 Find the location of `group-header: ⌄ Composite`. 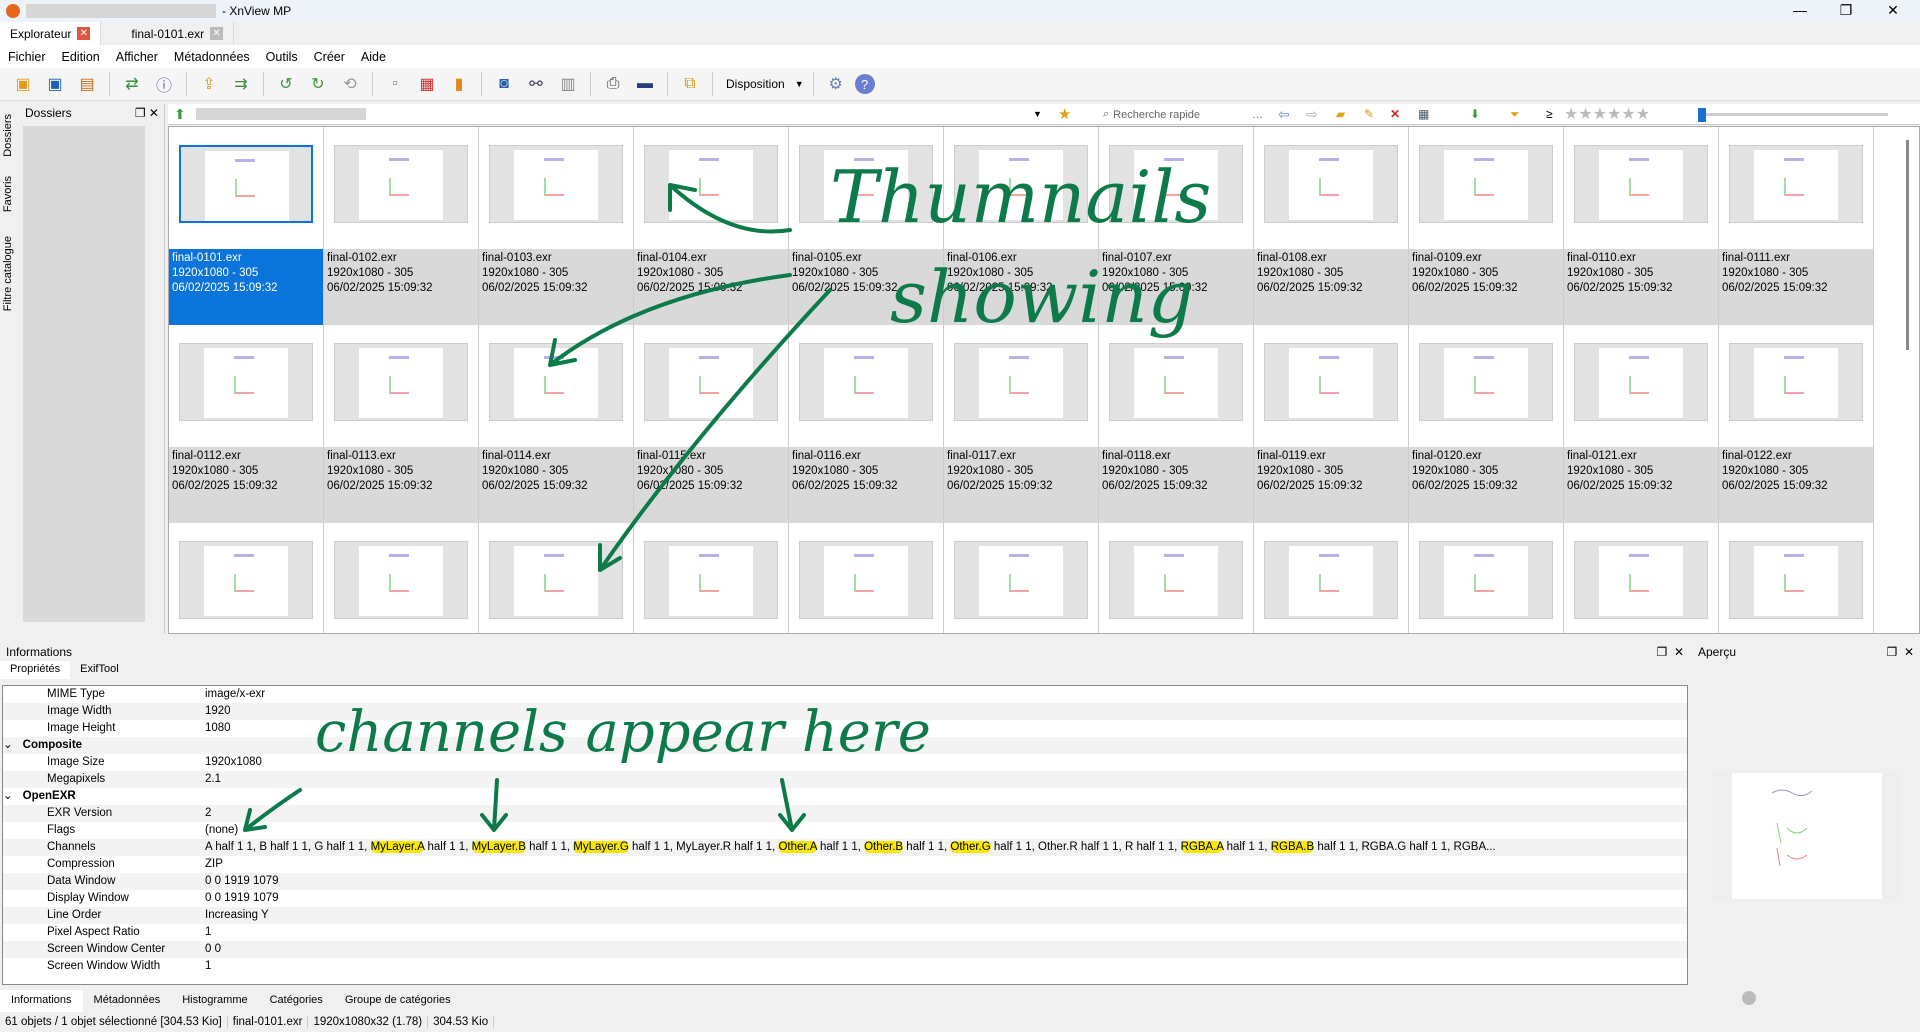

group-header: ⌄ Composite is located at coordinates (845, 745).